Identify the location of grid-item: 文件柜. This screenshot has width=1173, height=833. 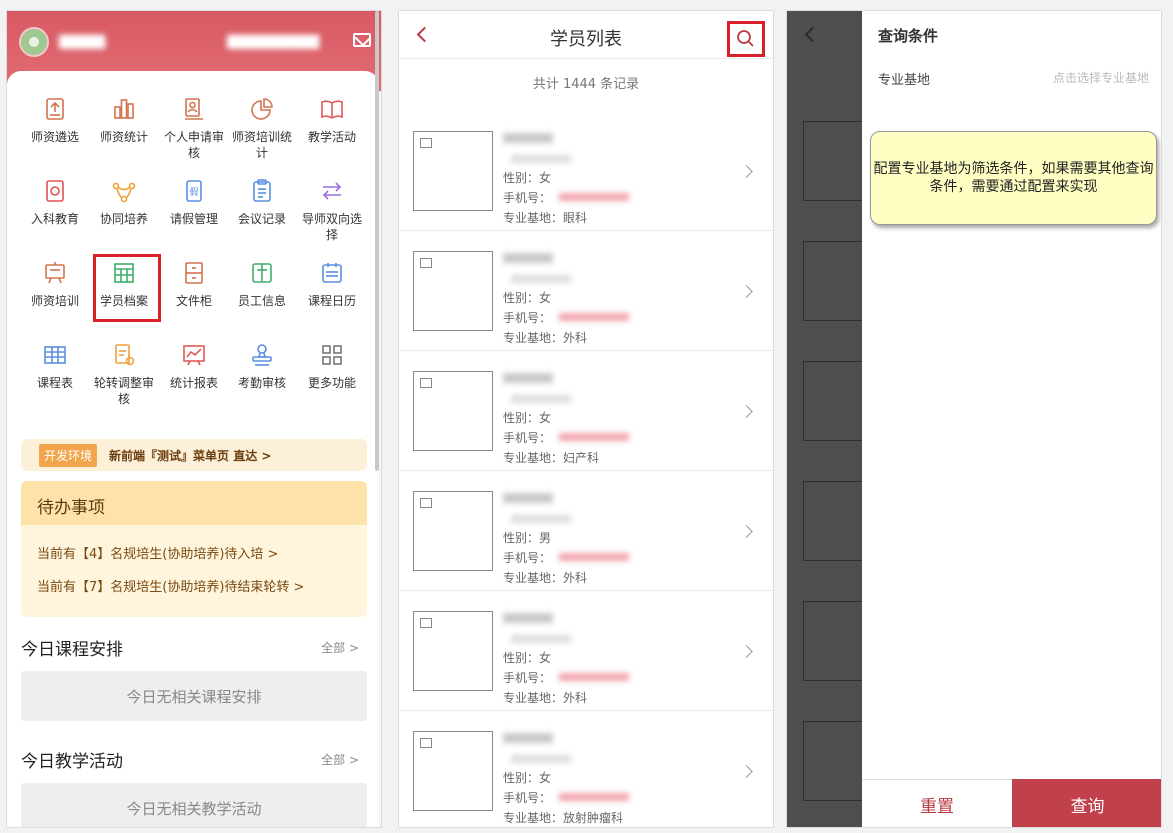
(194, 284).